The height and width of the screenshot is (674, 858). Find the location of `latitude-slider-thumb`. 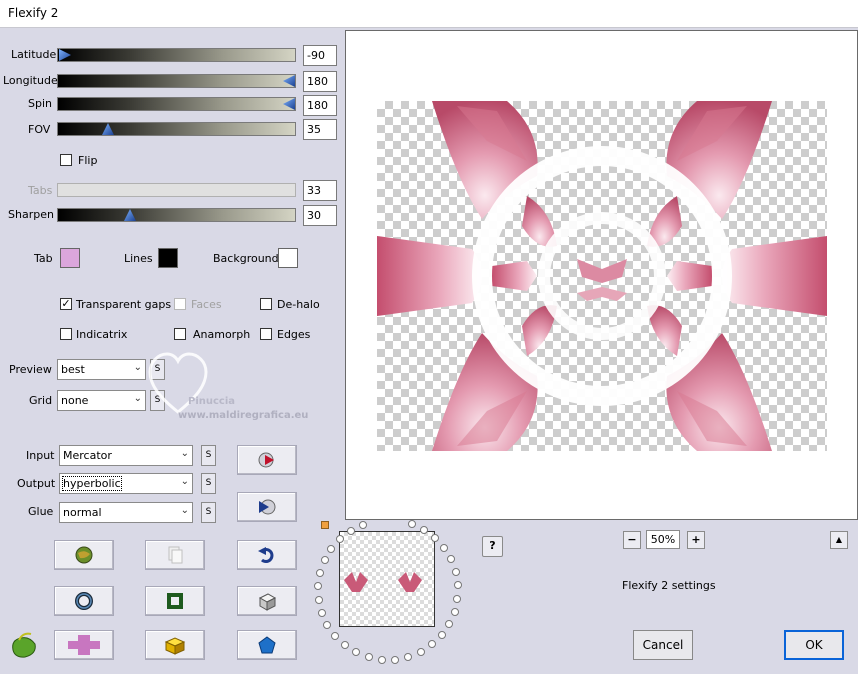

latitude-slider-thumb is located at coordinates (65, 55).